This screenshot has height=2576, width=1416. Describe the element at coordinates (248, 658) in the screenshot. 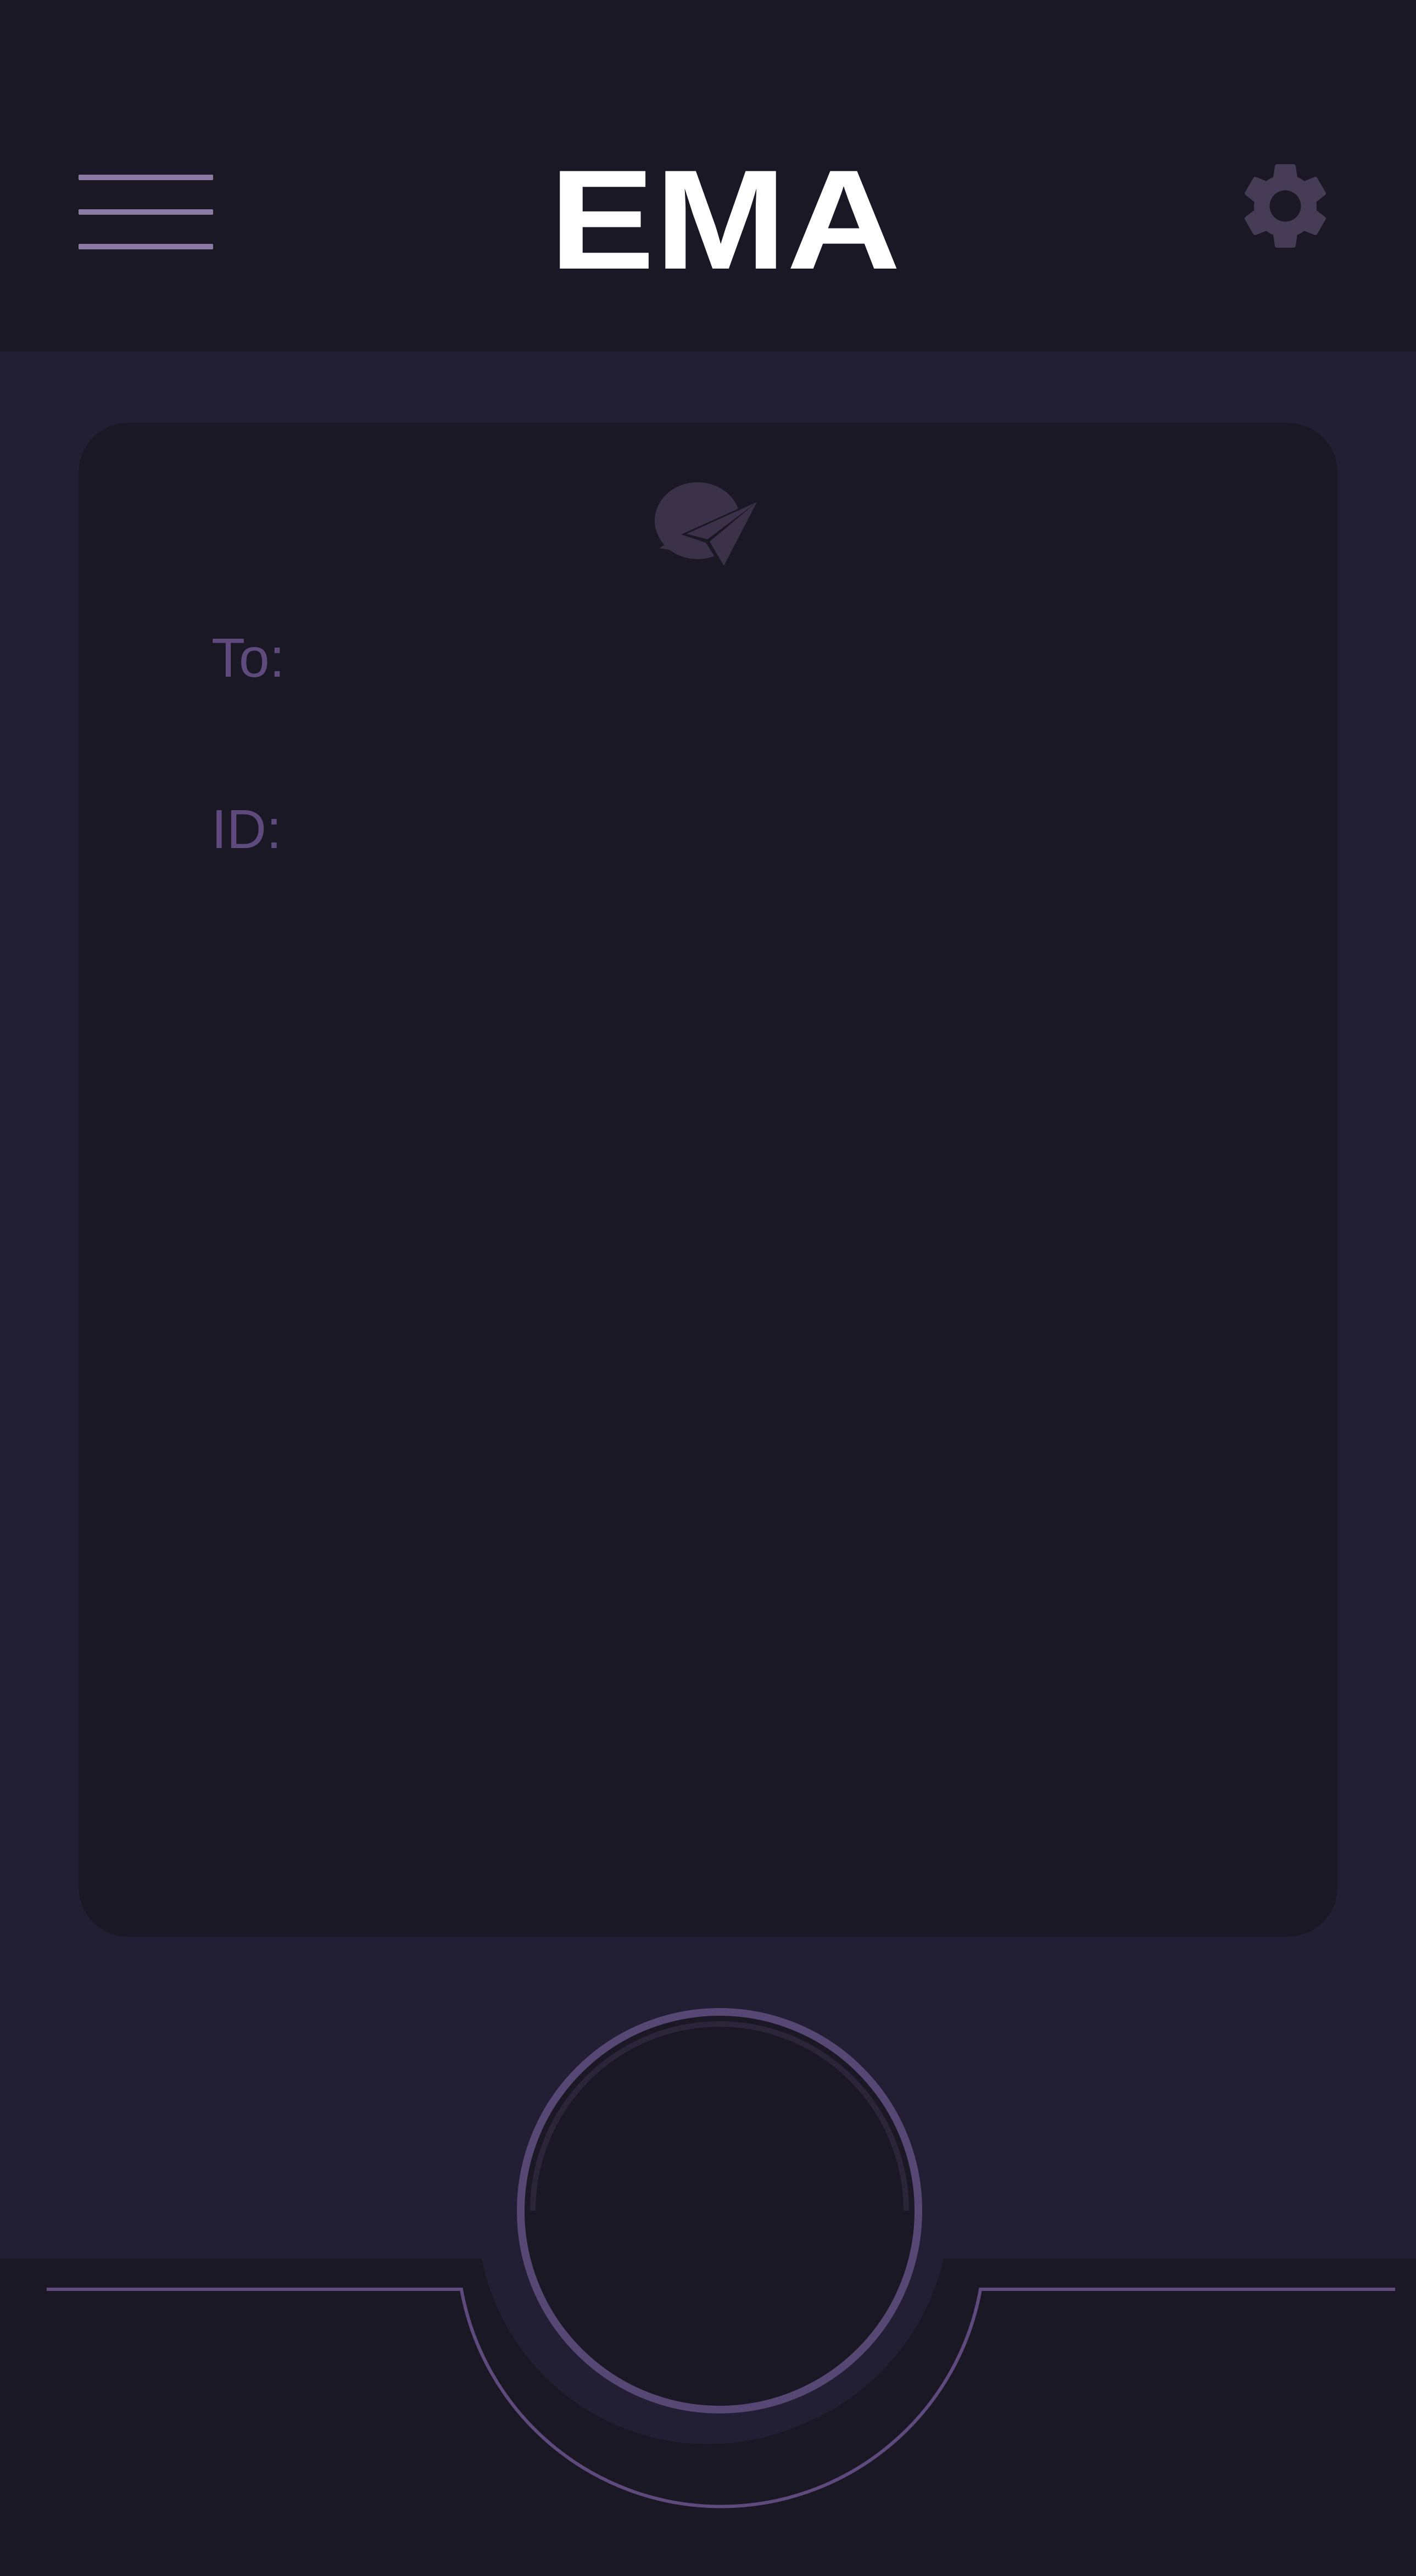

I see `to-label: To:` at that location.